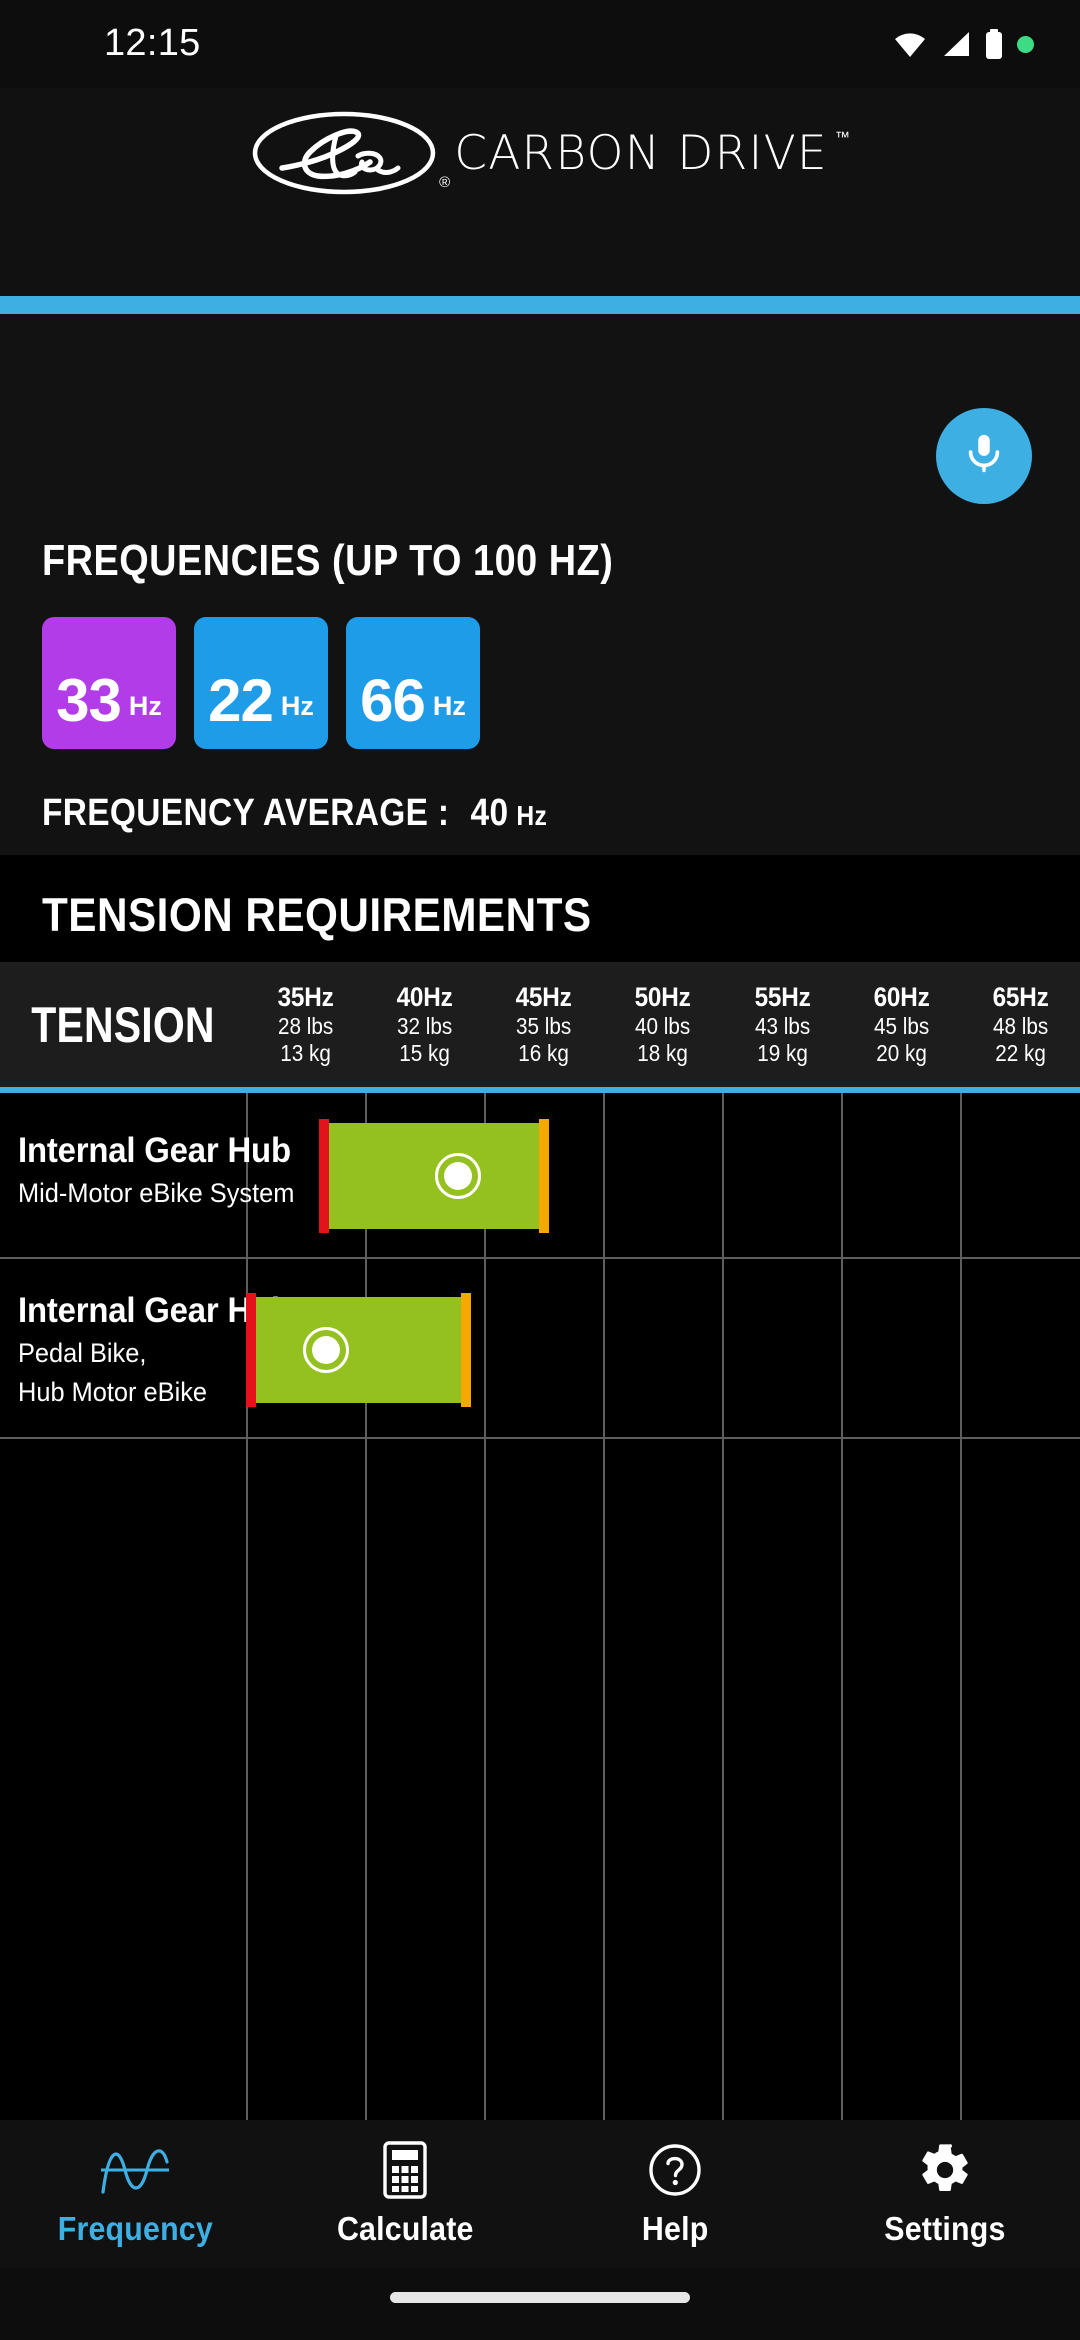 The image size is (1080, 2340). I want to click on status-bar-icons, so click(963, 44).